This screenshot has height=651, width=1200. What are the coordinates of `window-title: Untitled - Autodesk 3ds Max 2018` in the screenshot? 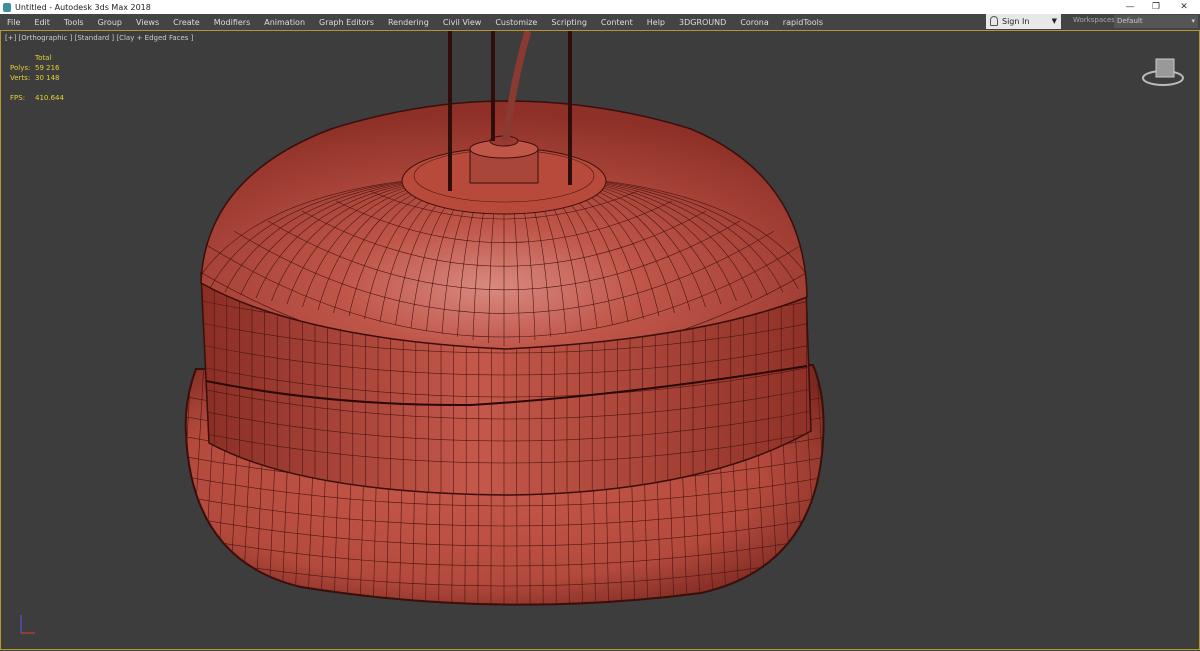 It's located at (83, 7).